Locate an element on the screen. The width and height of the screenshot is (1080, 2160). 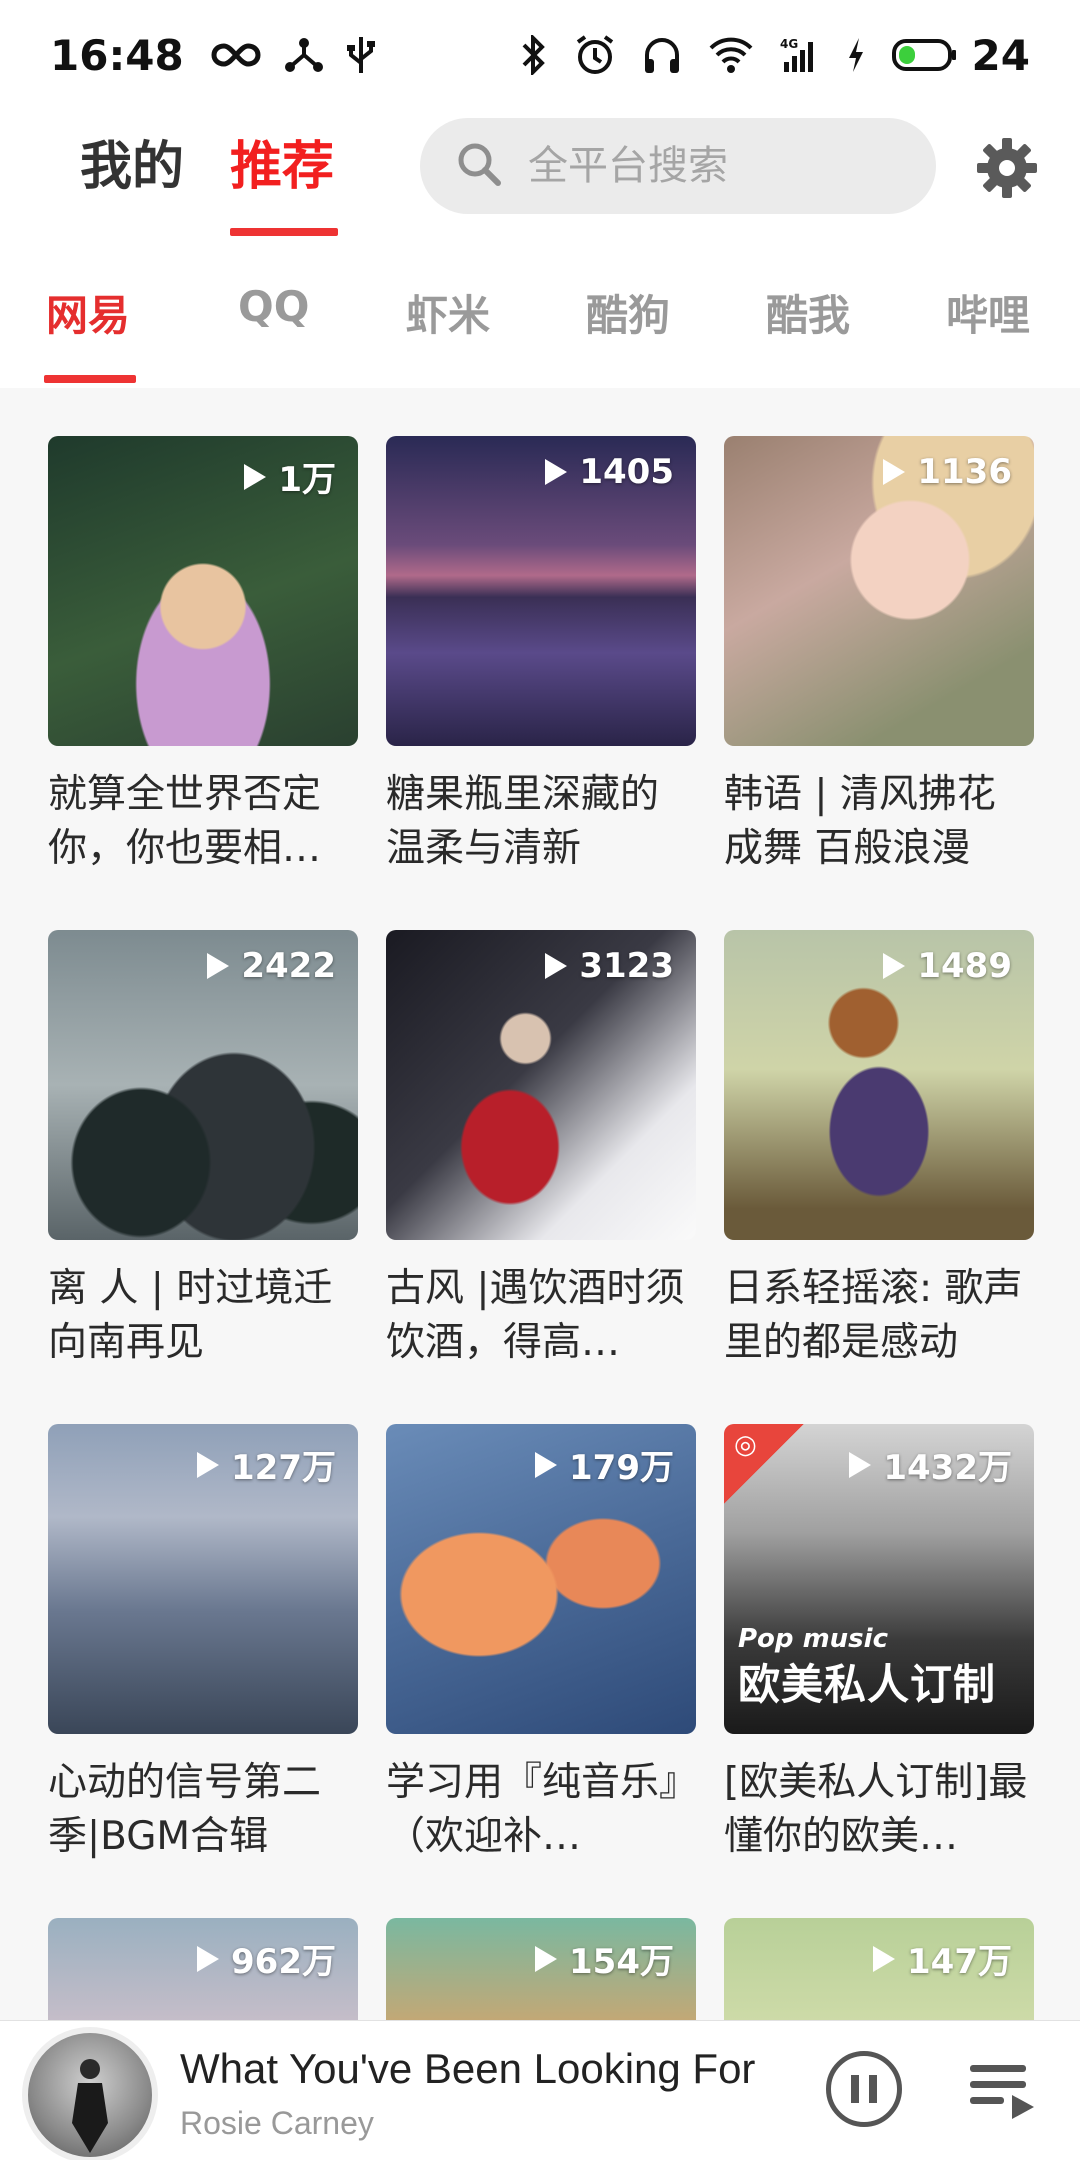
platform-tab-kugou: 酷狗 is located at coordinates (628, 312).